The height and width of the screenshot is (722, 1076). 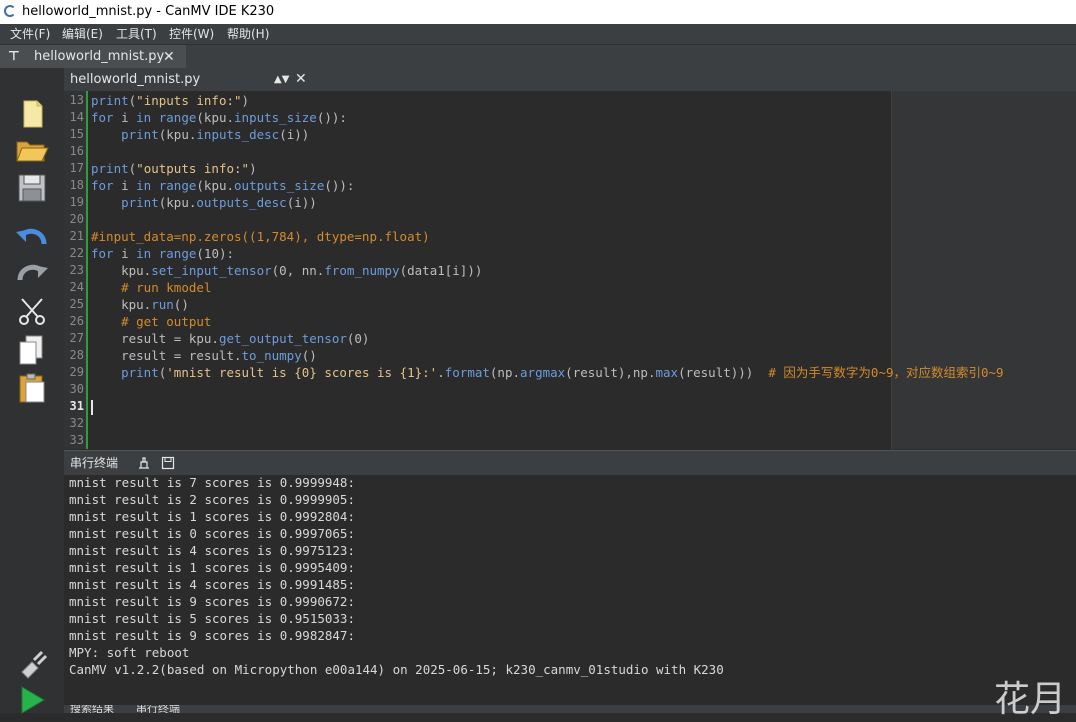 What do you see at coordinates (570, 79) in the screenshot?
I see `editor-header: helloworld_mnist.py ▲▼ ✕` at bounding box center [570, 79].